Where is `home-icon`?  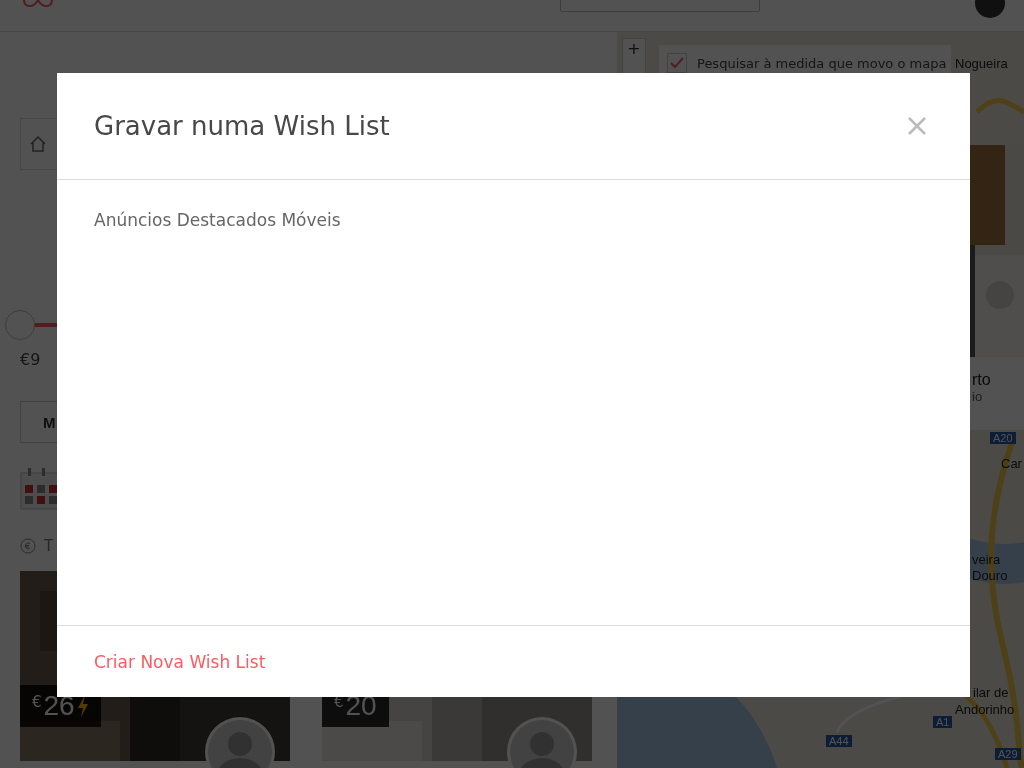
home-icon is located at coordinates (38, 144).